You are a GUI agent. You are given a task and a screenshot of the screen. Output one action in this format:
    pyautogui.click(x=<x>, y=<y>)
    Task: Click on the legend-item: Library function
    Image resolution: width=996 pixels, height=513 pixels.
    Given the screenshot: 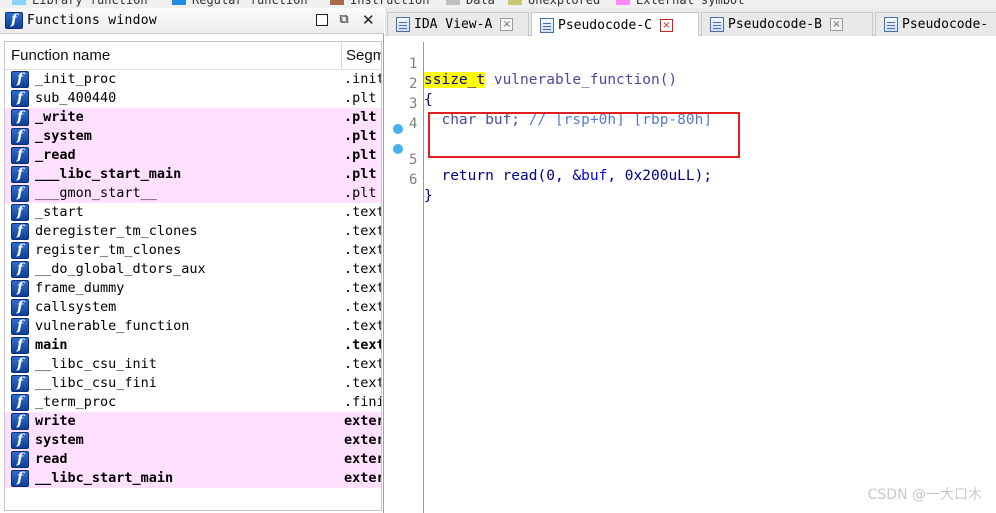 What is the action you would take?
    pyautogui.click(x=80, y=3)
    